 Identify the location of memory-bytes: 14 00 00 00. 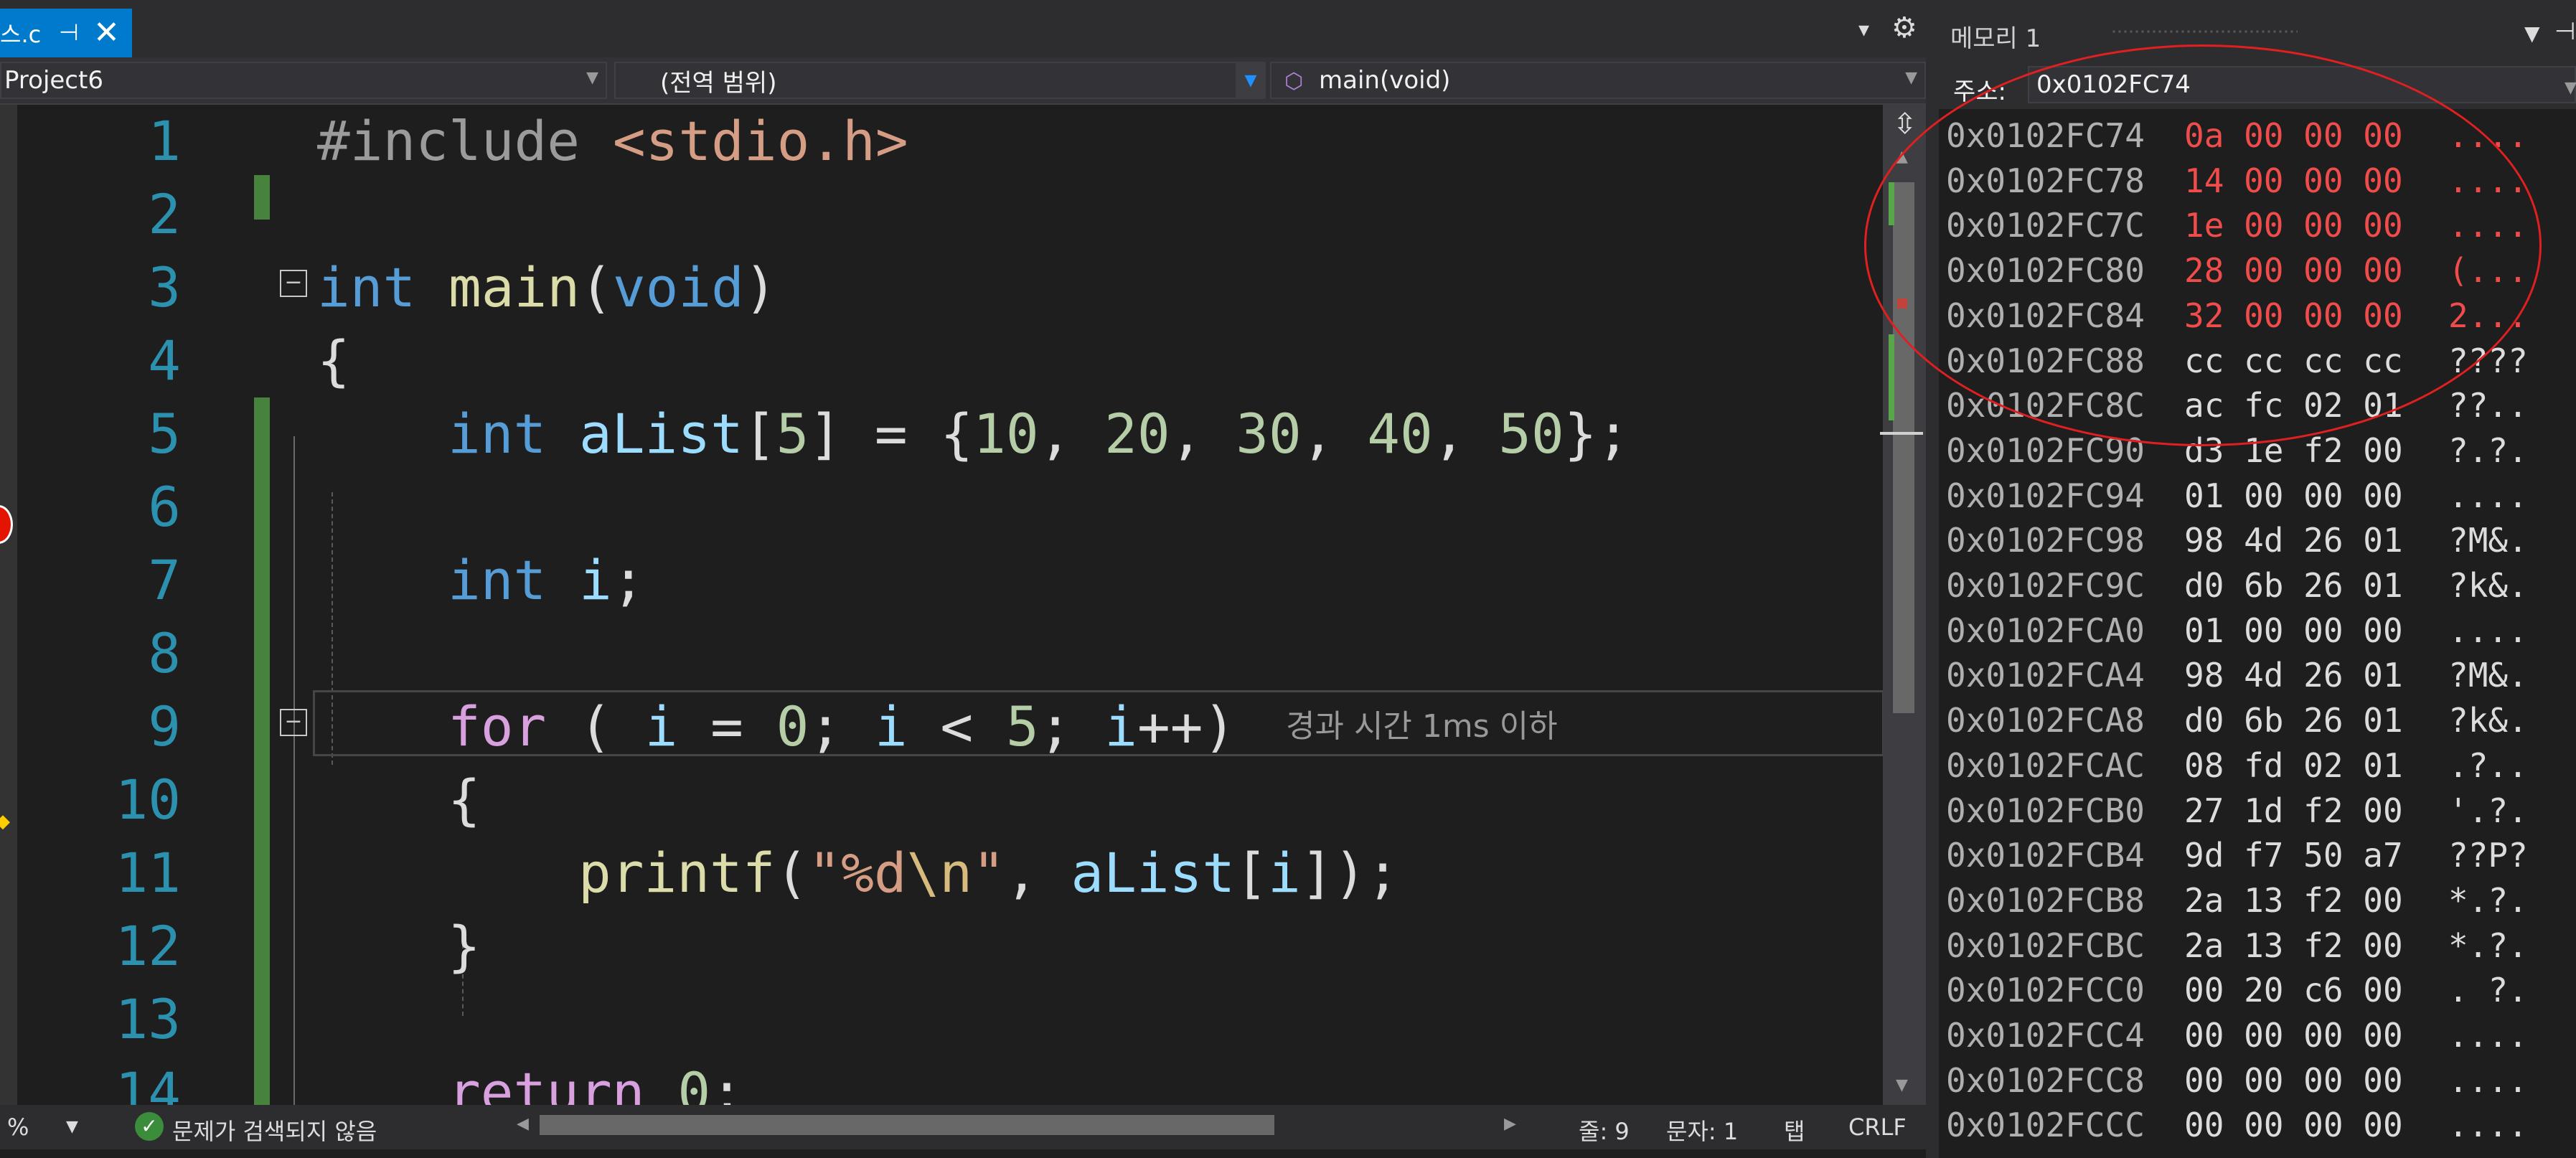
(2293, 181).